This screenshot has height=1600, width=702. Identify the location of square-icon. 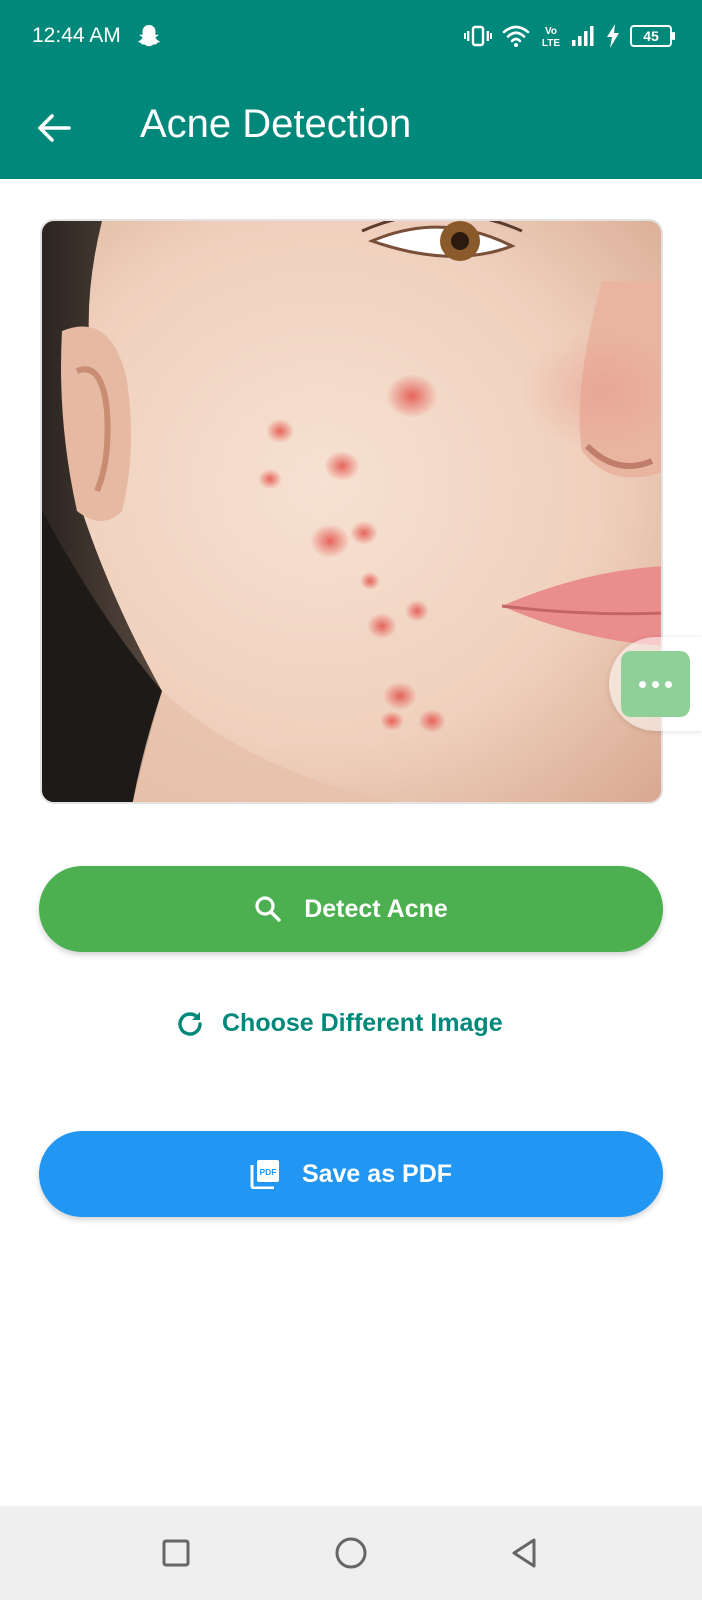
(176, 1553).